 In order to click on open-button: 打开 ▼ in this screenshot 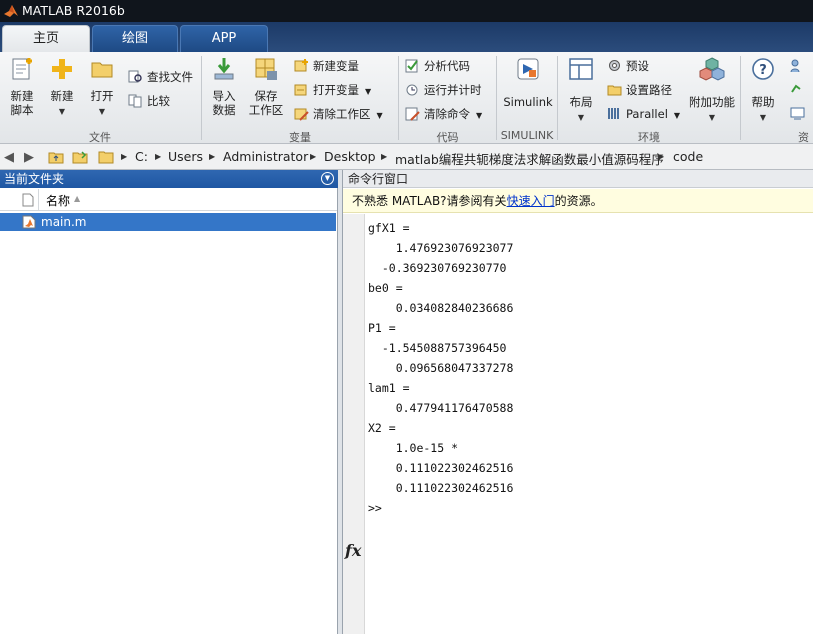, I will do `click(102, 87)`.